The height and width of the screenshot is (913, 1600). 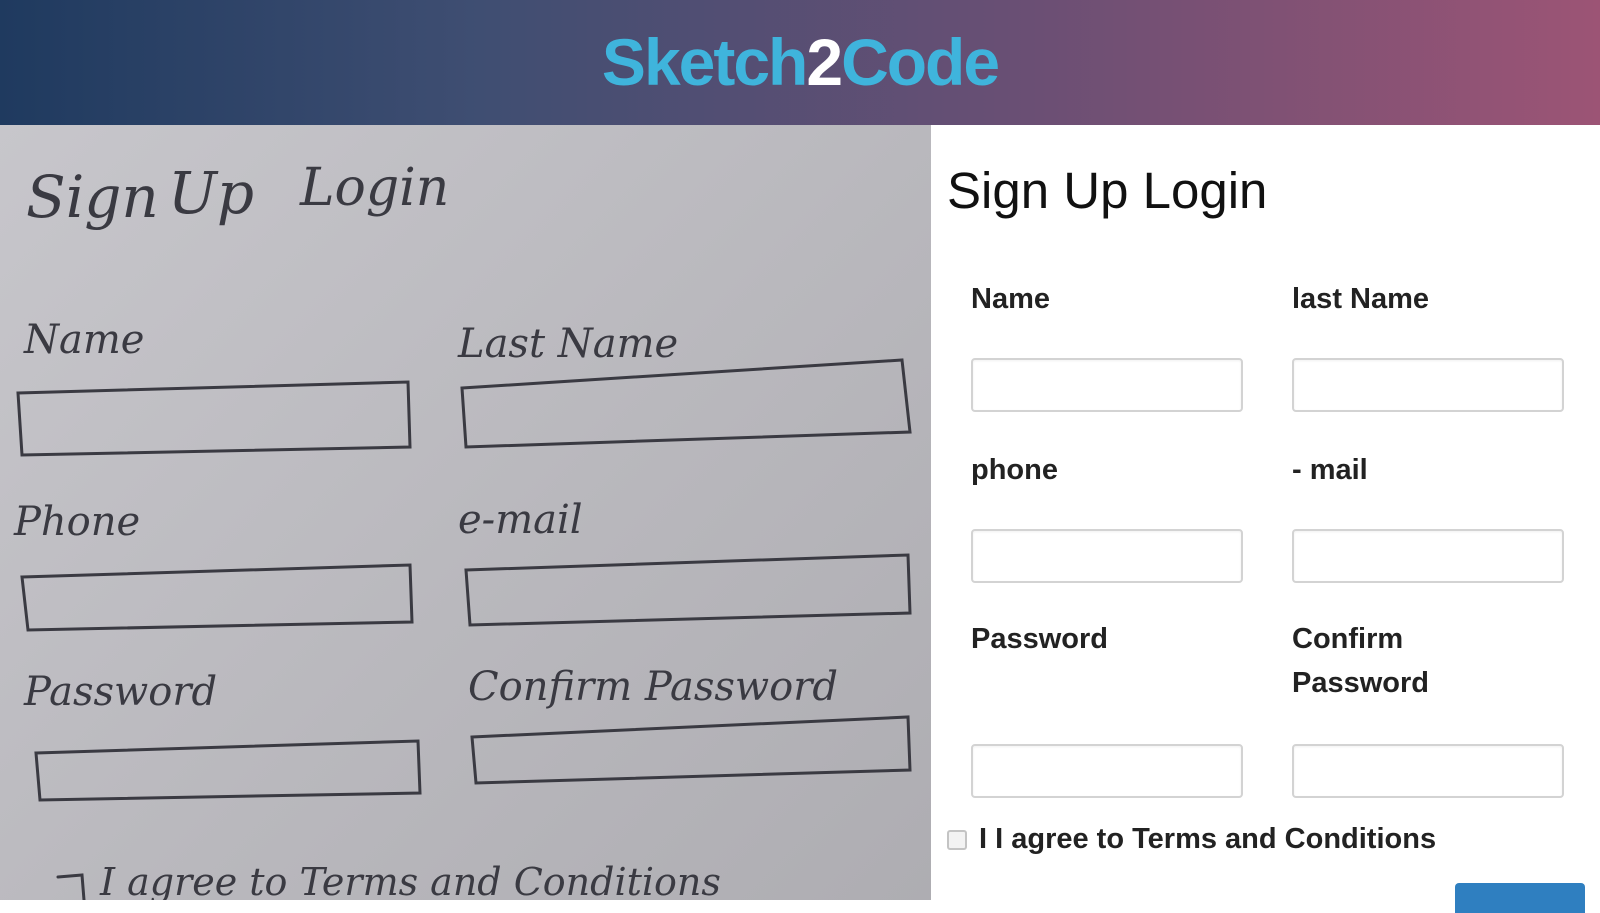 What do you see at coordinates (567, 344) in the screenshot?
I see `sketch-last-name-label: Last Name` at bounding box center [567, 344].